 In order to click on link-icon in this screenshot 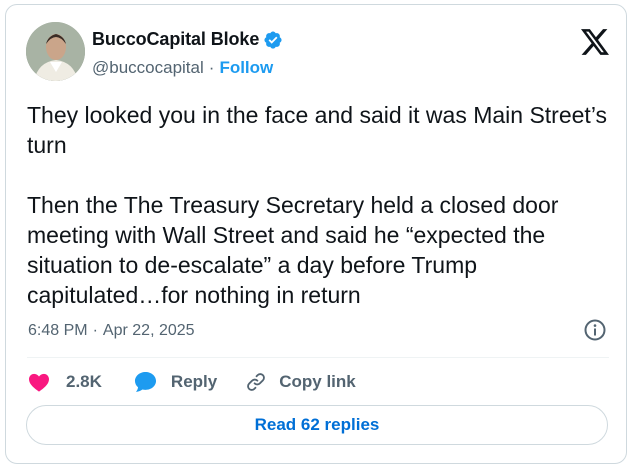, I will do `click(256, 382)`.